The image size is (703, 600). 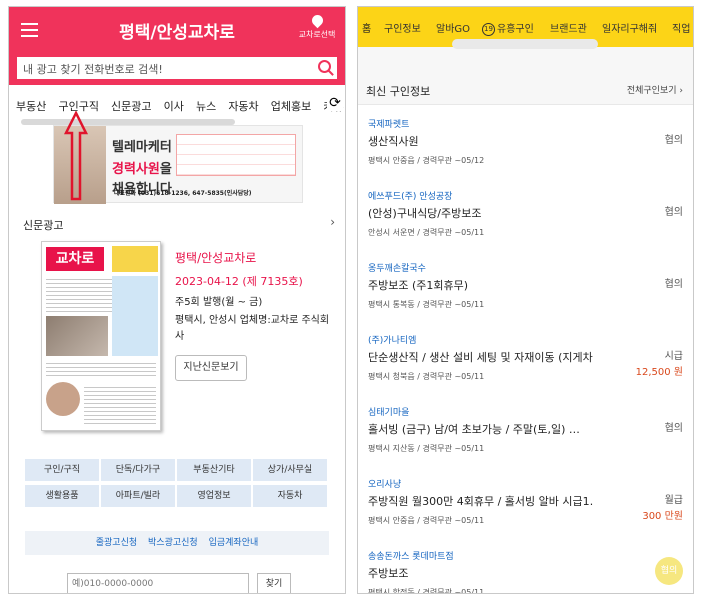 I want to click on job-pay-type: 월급, so click(x=673, y=500).